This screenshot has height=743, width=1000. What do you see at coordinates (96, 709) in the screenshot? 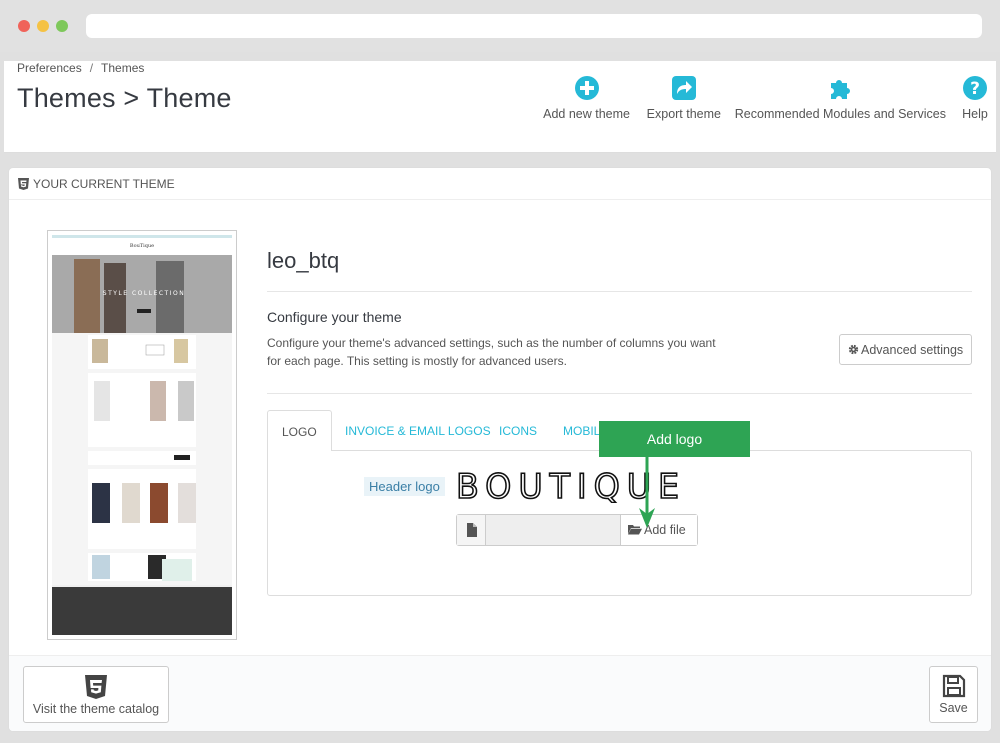
I see `visit-theme-catalog-label: Visit the theme catalog` at bounding box center [96, 709].